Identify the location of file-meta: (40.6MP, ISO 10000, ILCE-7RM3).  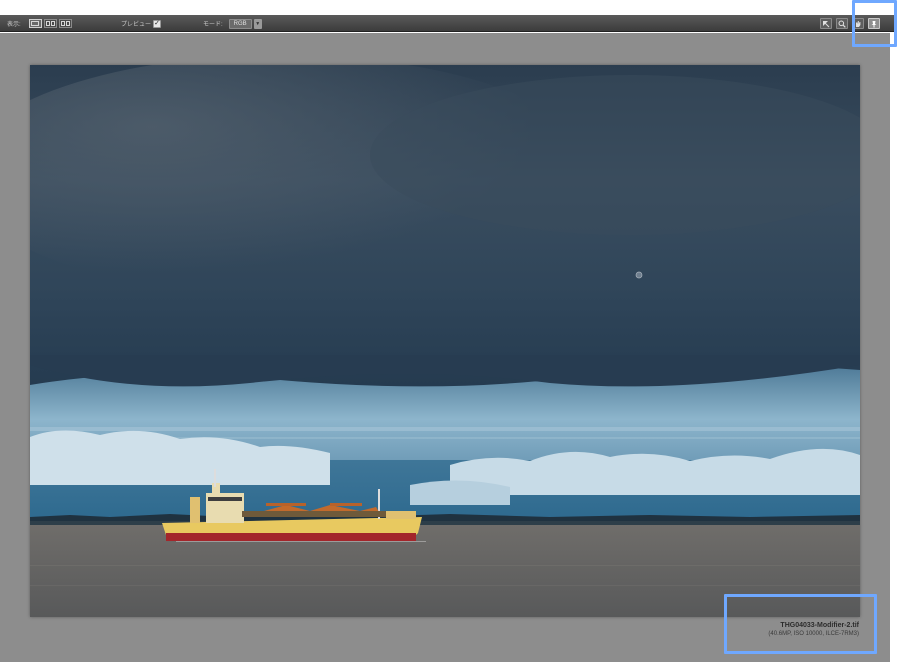
(813, 634).